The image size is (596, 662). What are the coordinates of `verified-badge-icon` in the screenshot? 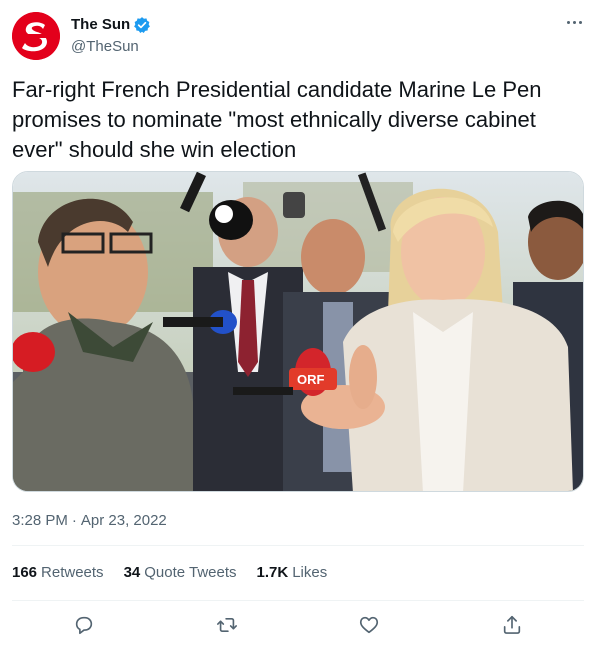 It's located at (142, 25).